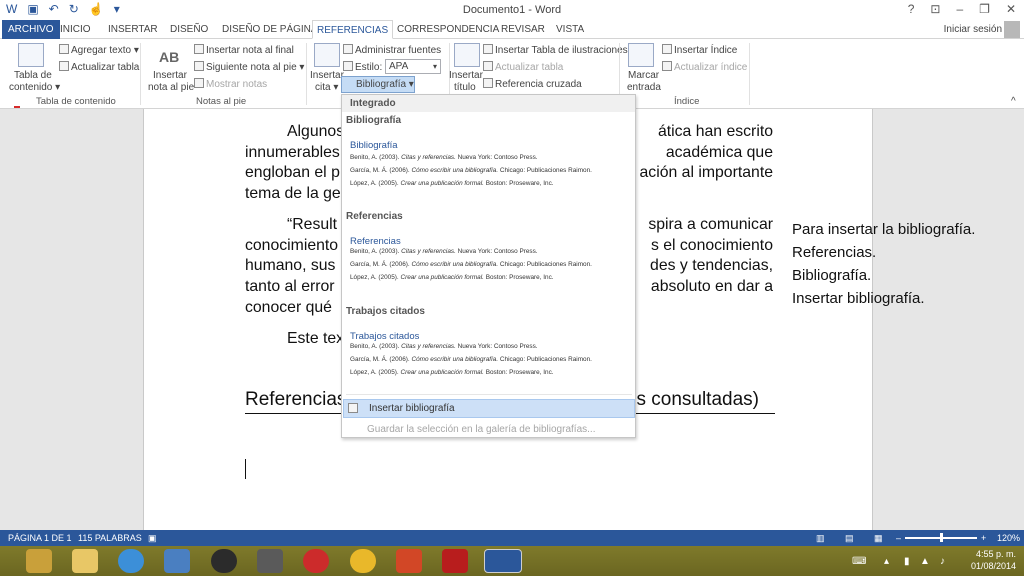 The image size is (1024, 576). I want to click on clock: 4:55 p. m. 01/08/2014, so click(993, 560).